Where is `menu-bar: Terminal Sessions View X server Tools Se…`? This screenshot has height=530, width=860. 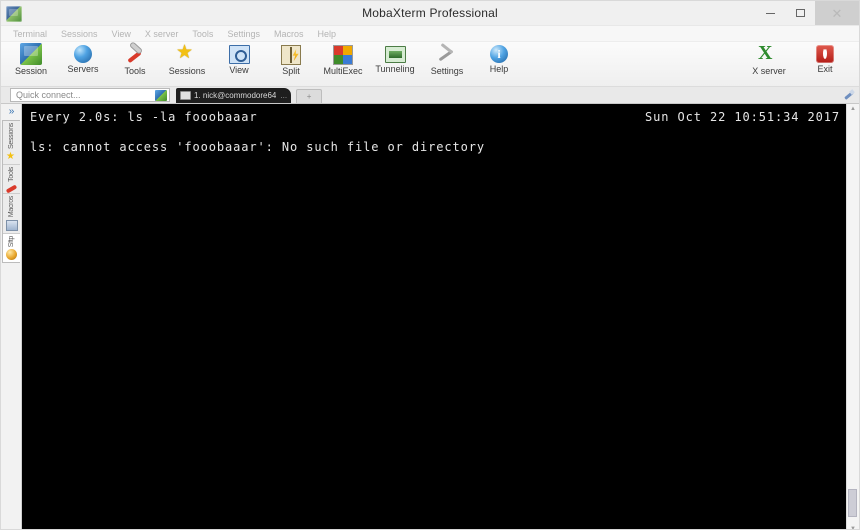
menu-bar: Terminal Sessions View X server Tools Se… is located at coordinates (430, 34).